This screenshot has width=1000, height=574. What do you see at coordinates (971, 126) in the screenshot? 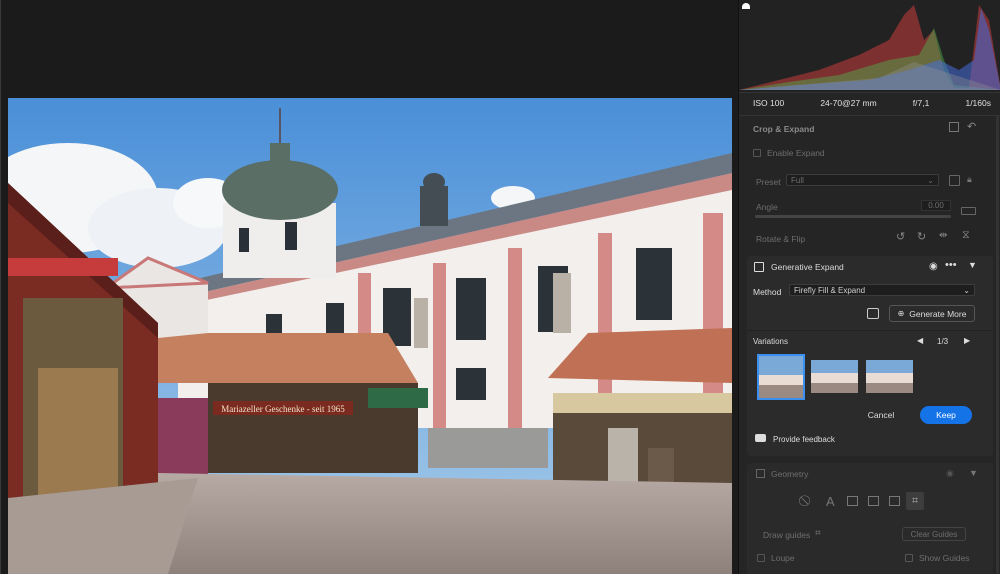
I see `reset-icon: ↶` at bounding box center [971, 126].